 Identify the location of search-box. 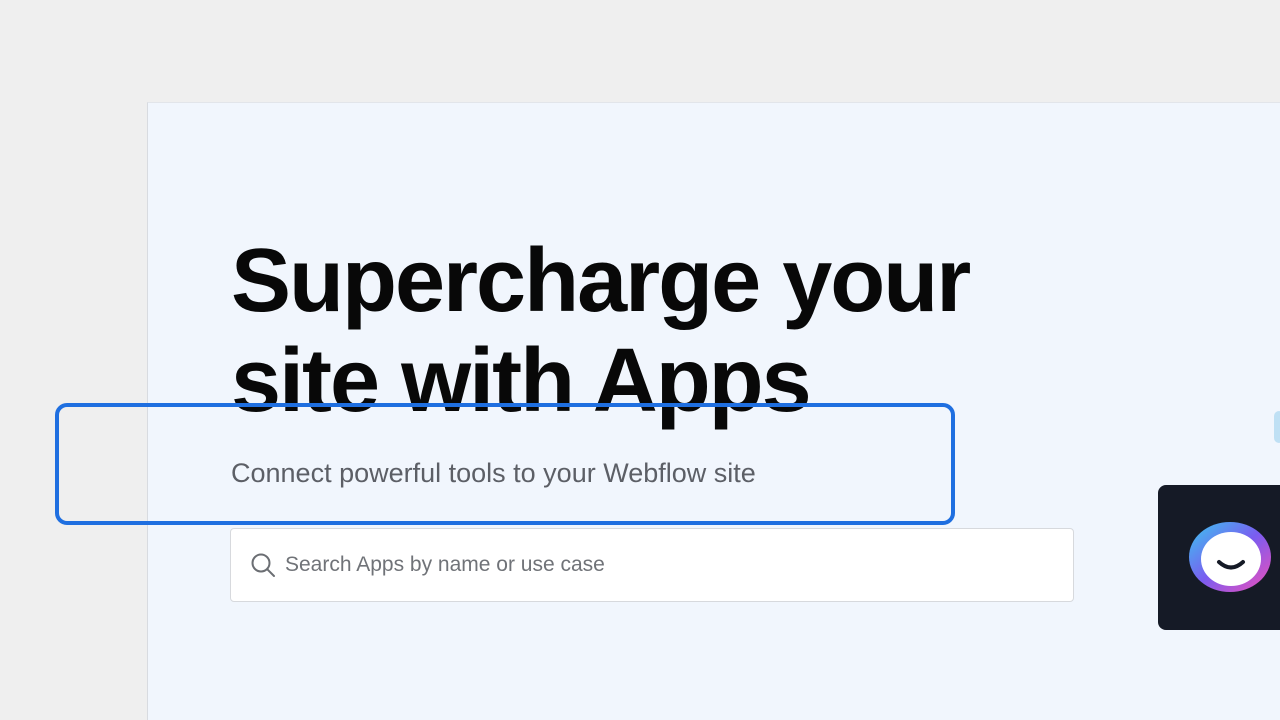
(652, 565).